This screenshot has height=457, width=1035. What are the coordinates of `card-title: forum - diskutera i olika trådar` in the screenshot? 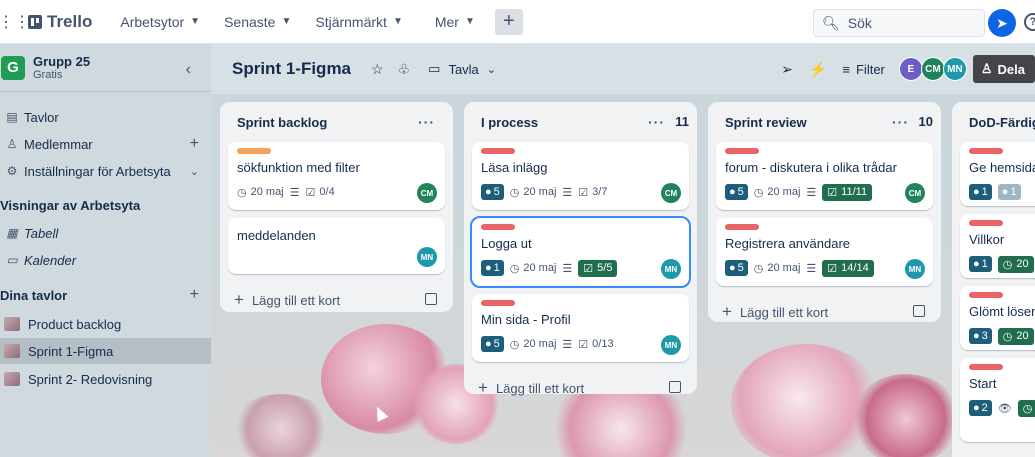 It's located at (811, 167).